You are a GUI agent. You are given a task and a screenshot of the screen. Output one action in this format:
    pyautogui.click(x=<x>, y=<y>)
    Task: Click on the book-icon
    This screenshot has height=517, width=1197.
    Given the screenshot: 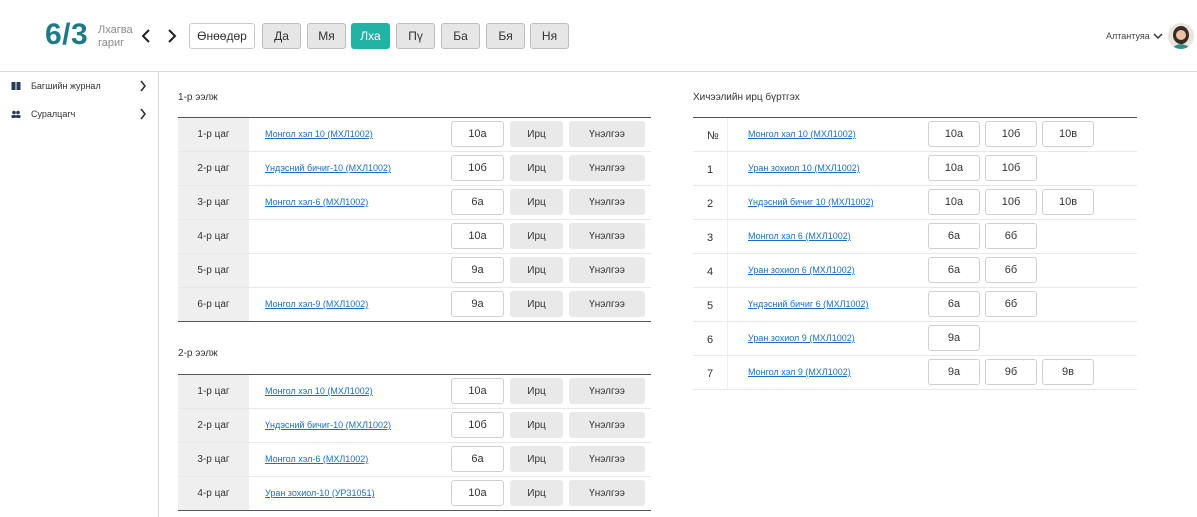 What is the action you would take?
    pyautogui.click(x=16, y=86)
    